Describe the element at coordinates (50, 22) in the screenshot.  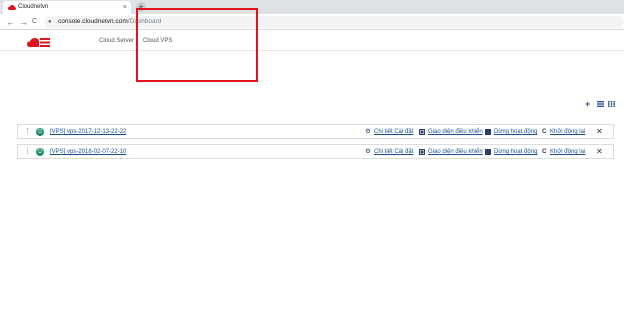
I see `lock-icon: ●` at that location.